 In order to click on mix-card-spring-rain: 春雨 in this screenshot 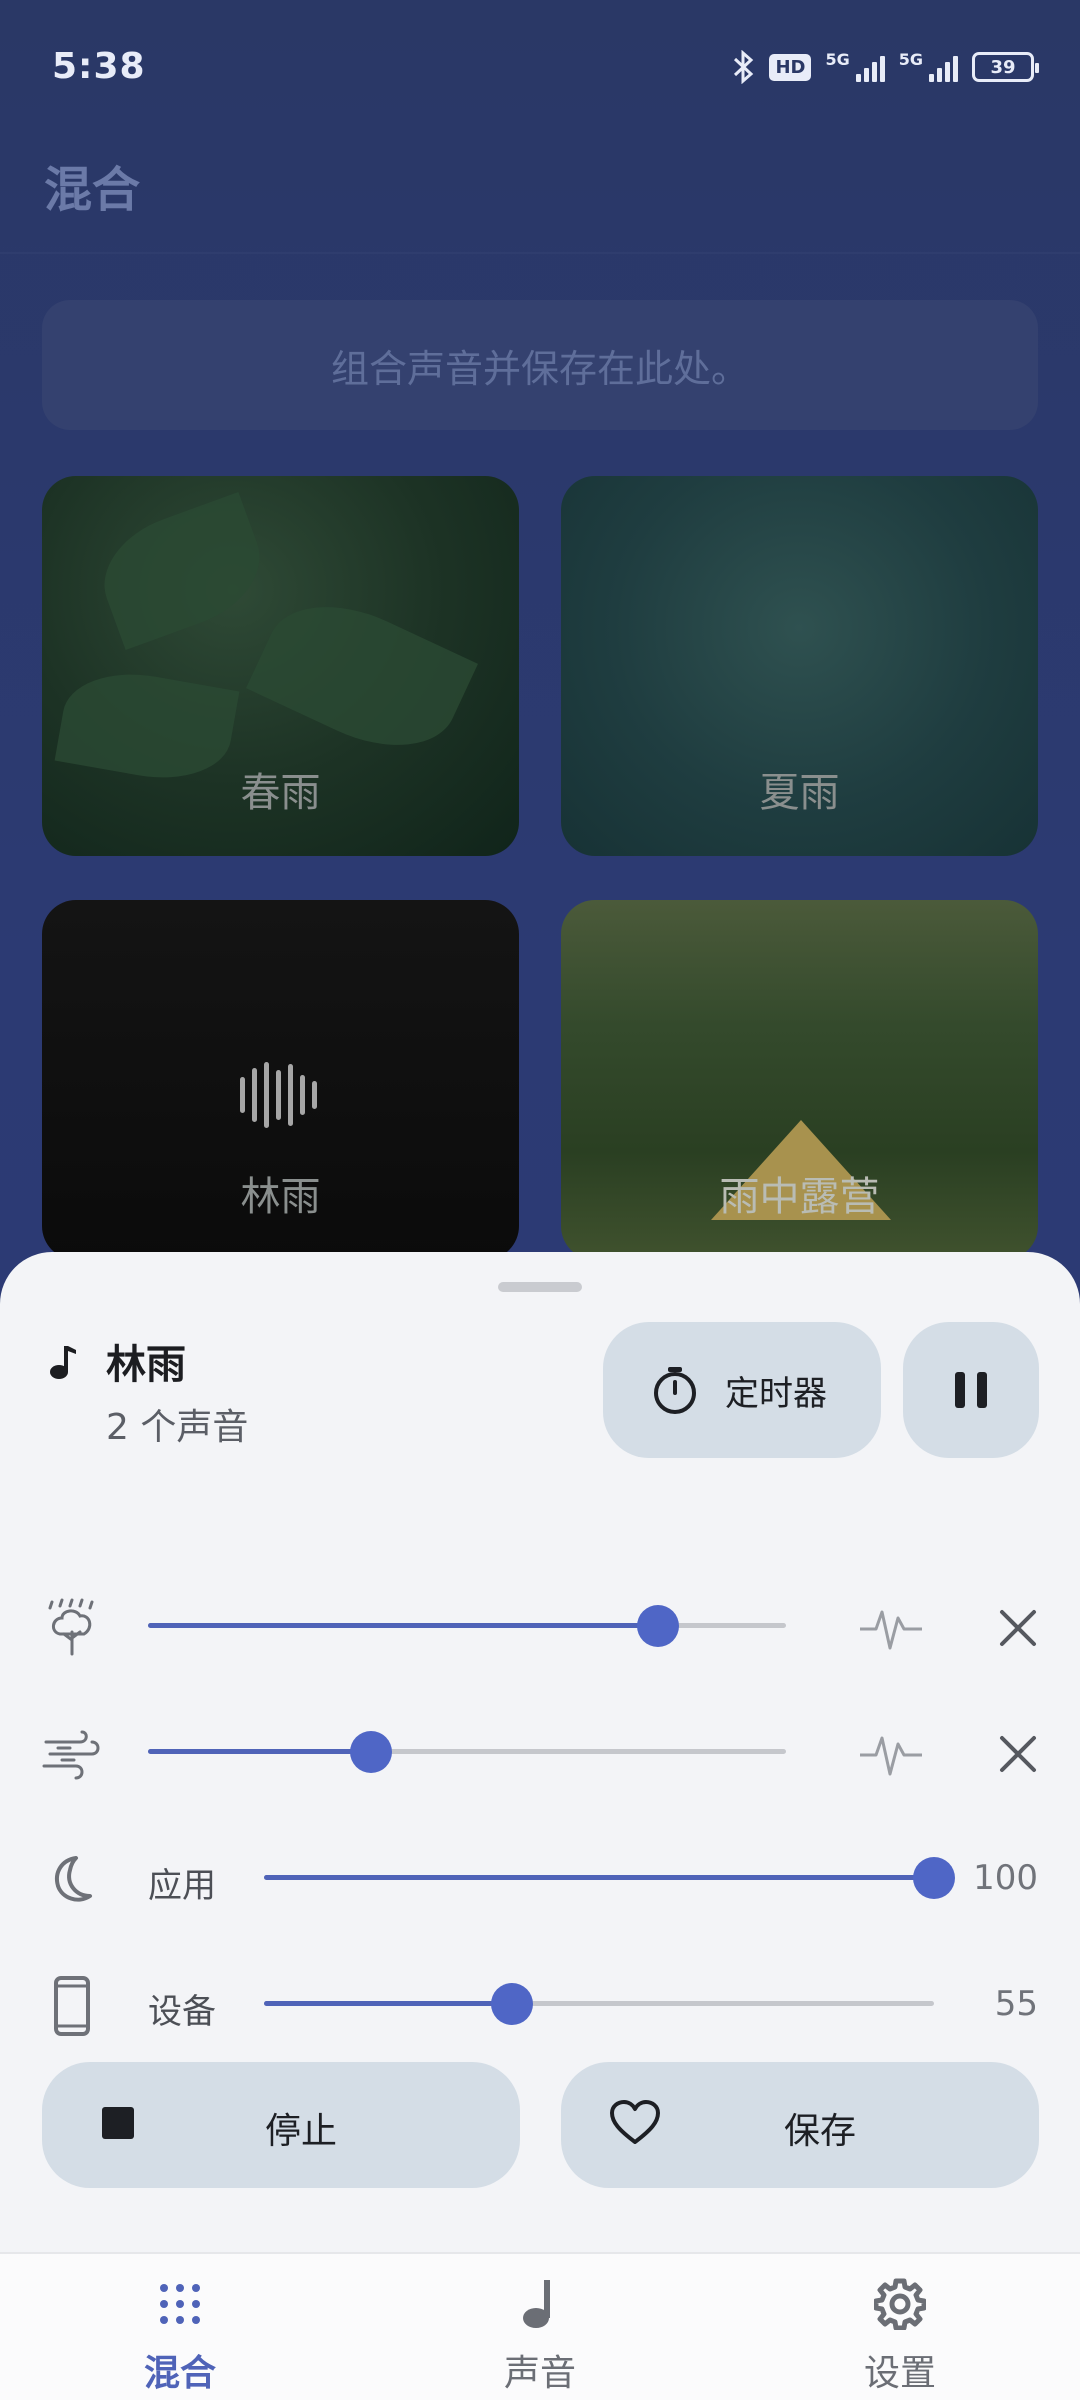, I will do `click(280, 666)`.